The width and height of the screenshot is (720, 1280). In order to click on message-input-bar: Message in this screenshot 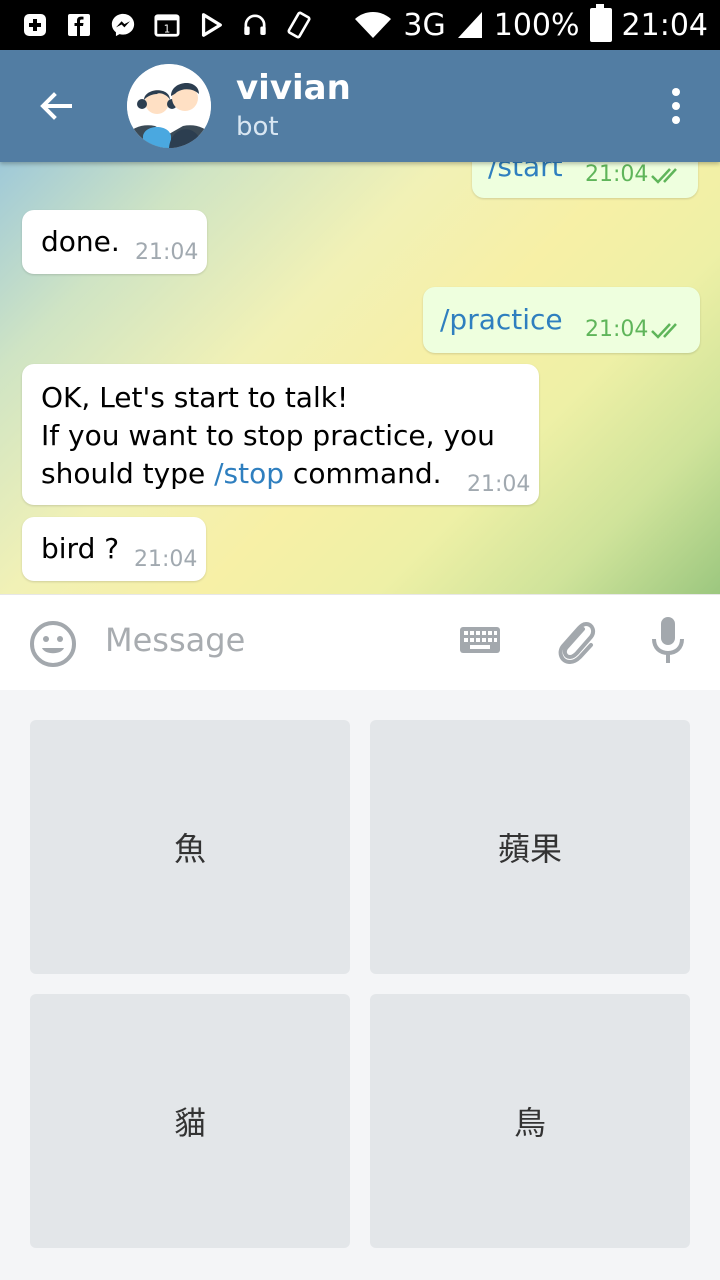, I will do `click(360, 642)`.